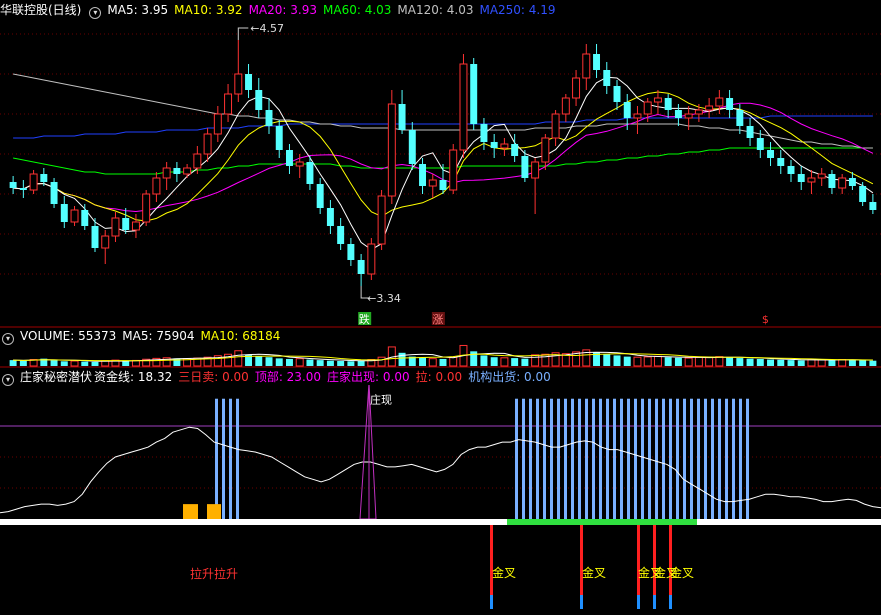 The height and width of the screenshot is (615, 881). I want to click on fund-line-readout: 资金线: 18.32, so click(133, 377).